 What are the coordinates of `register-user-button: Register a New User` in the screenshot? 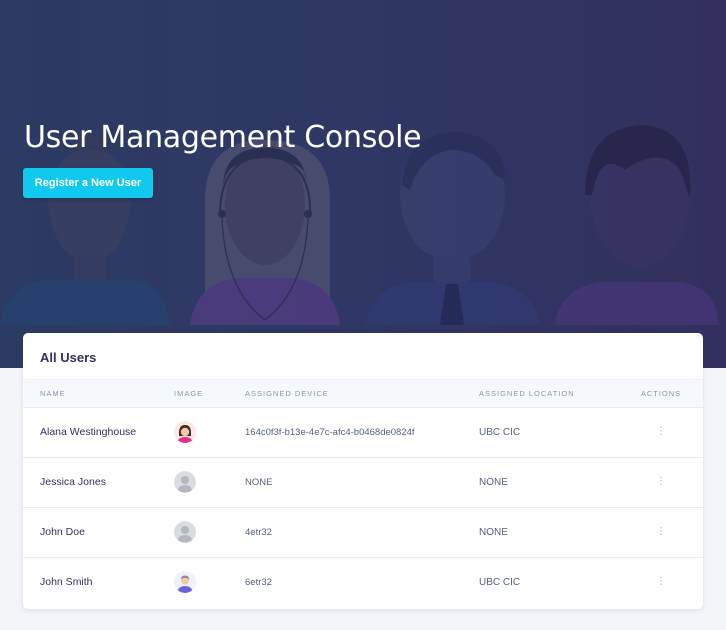 It's located at (88, 183).